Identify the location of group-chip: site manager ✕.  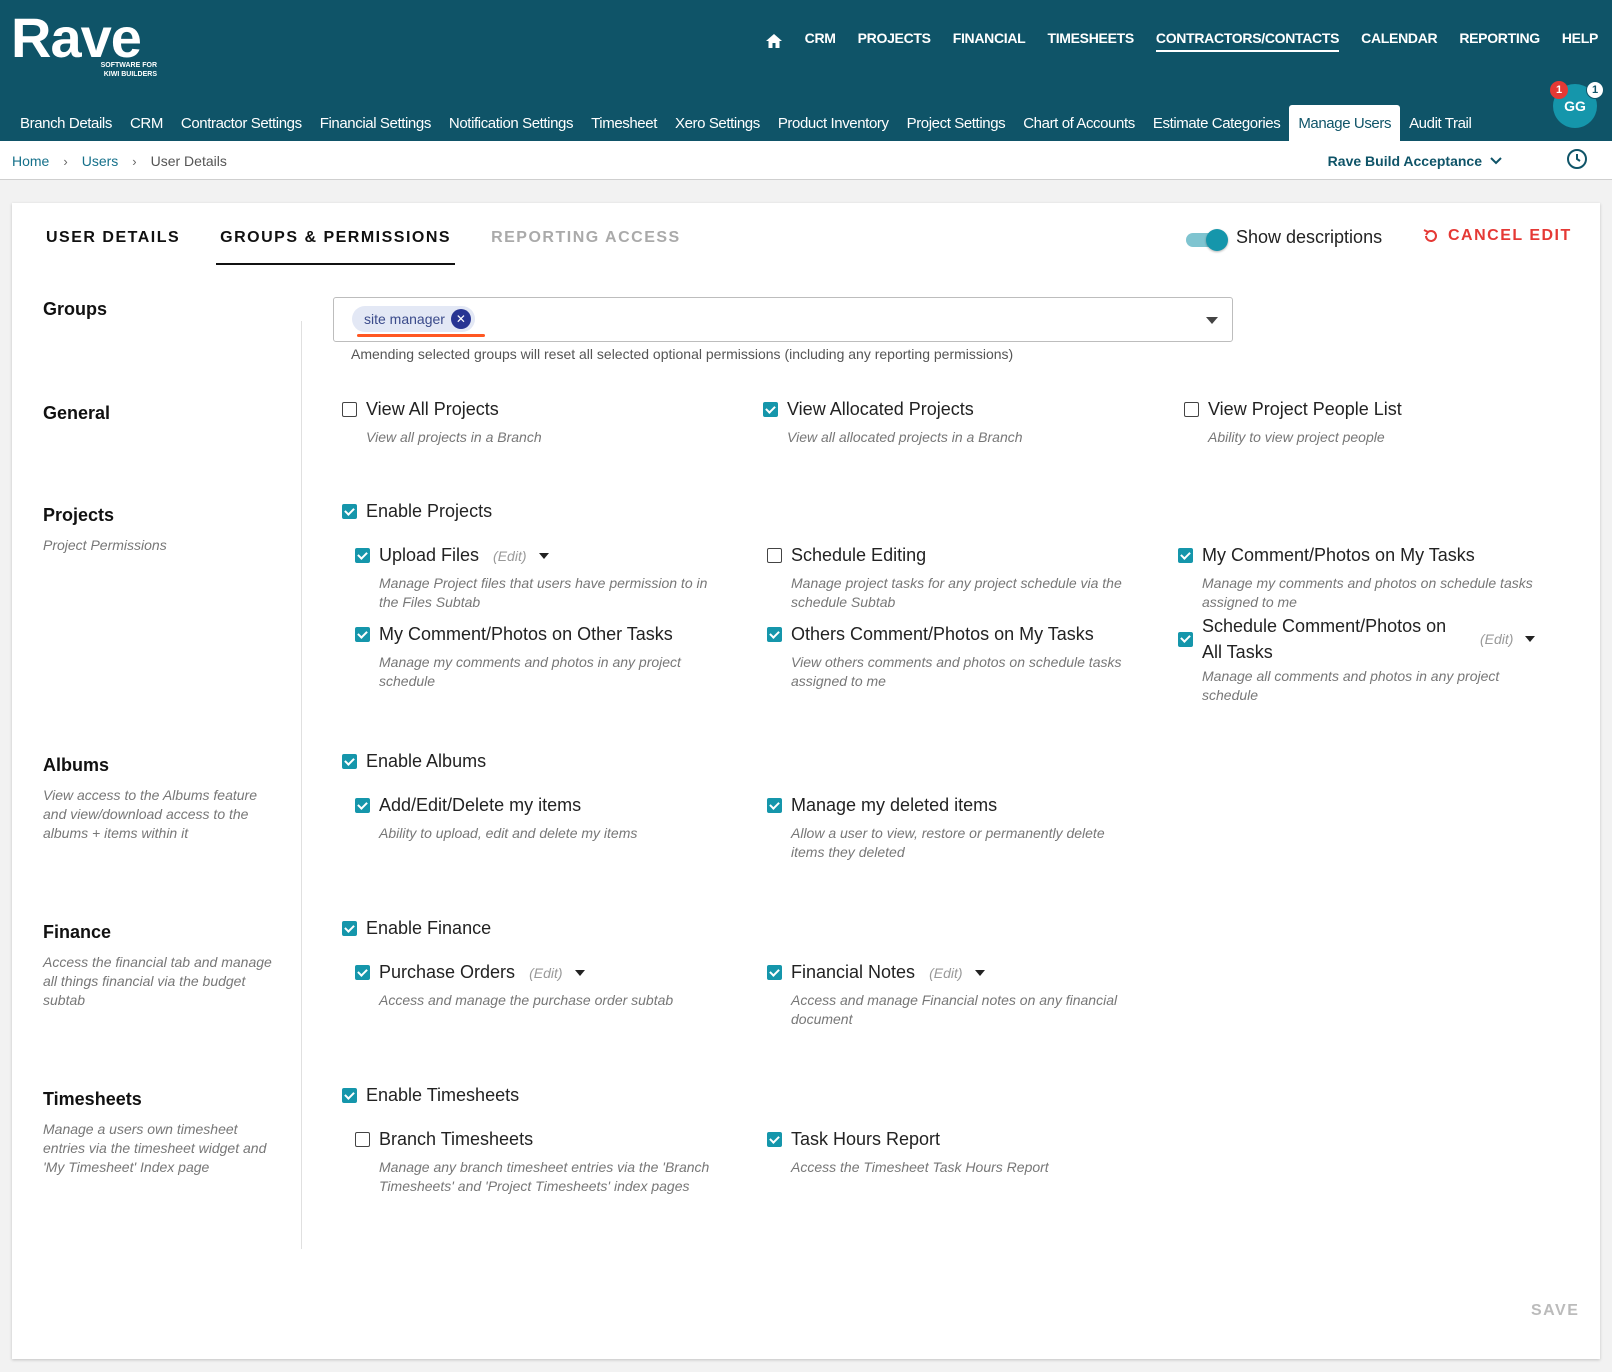
(413, 319).